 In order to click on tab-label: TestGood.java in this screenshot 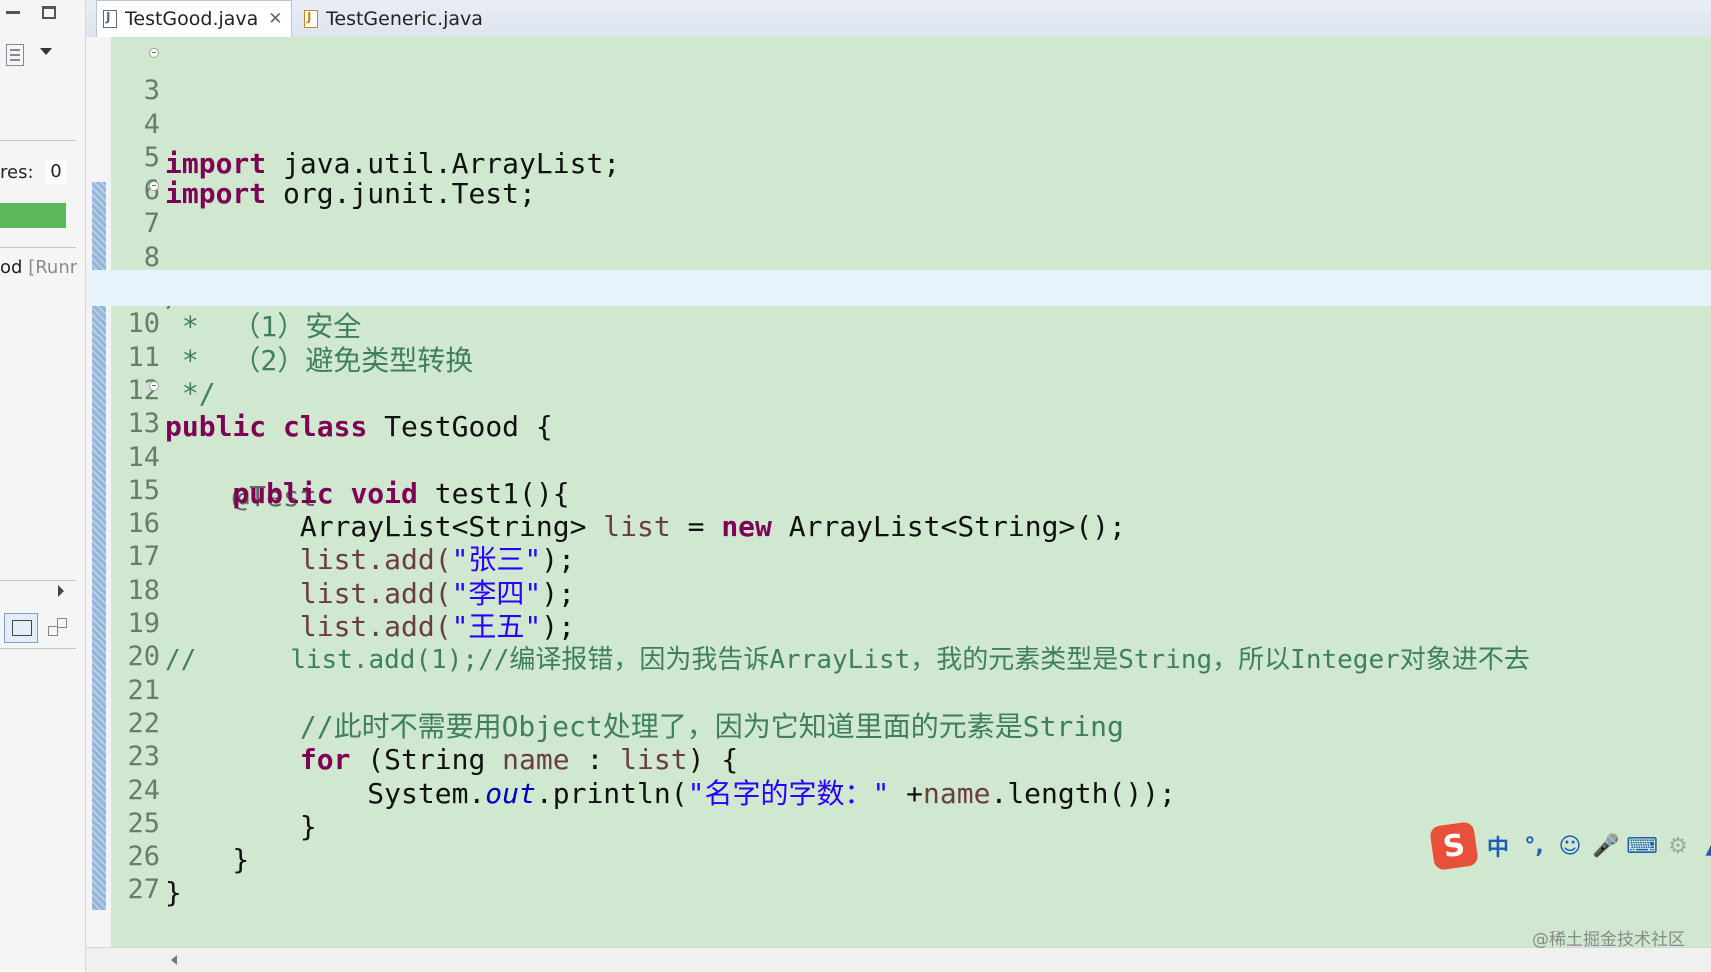, I will do `click(192, 19)`.